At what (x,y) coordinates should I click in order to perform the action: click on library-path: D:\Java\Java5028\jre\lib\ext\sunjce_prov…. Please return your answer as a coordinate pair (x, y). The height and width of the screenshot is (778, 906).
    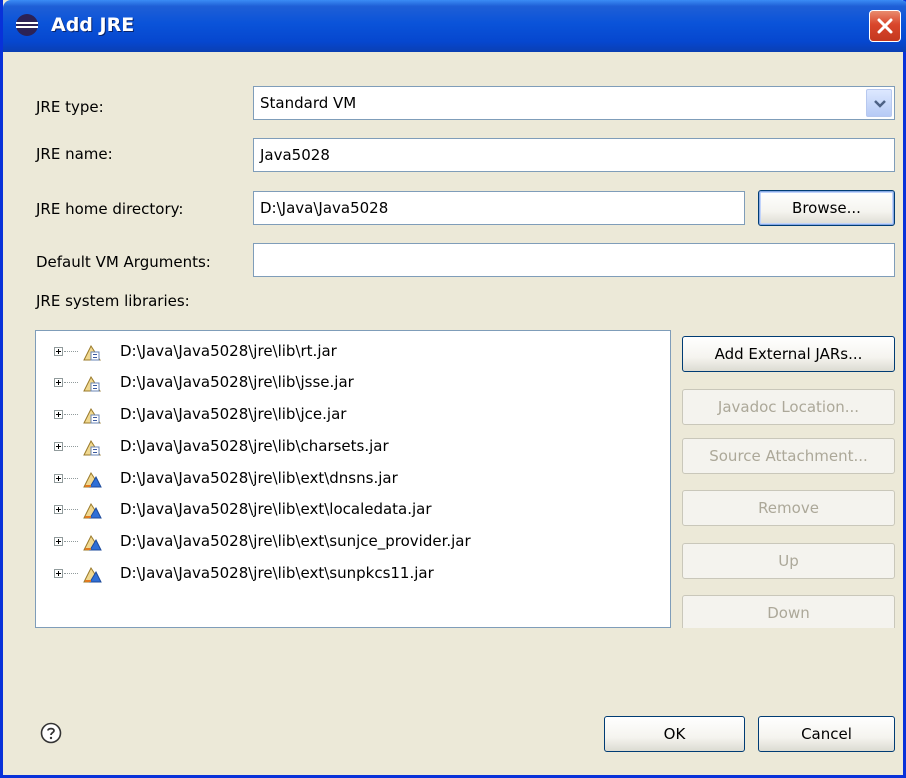
    Looking at the image, I should click on (295, 541).